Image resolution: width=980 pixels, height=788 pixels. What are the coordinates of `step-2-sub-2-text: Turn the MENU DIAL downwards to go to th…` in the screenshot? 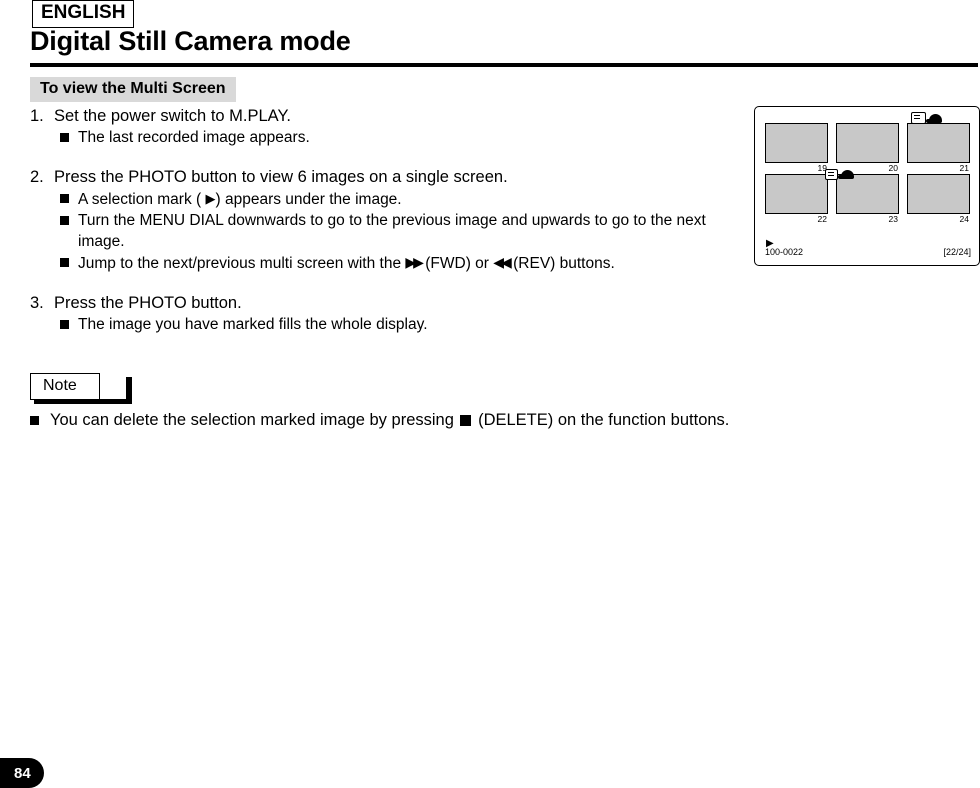 It's located at (392, 231).